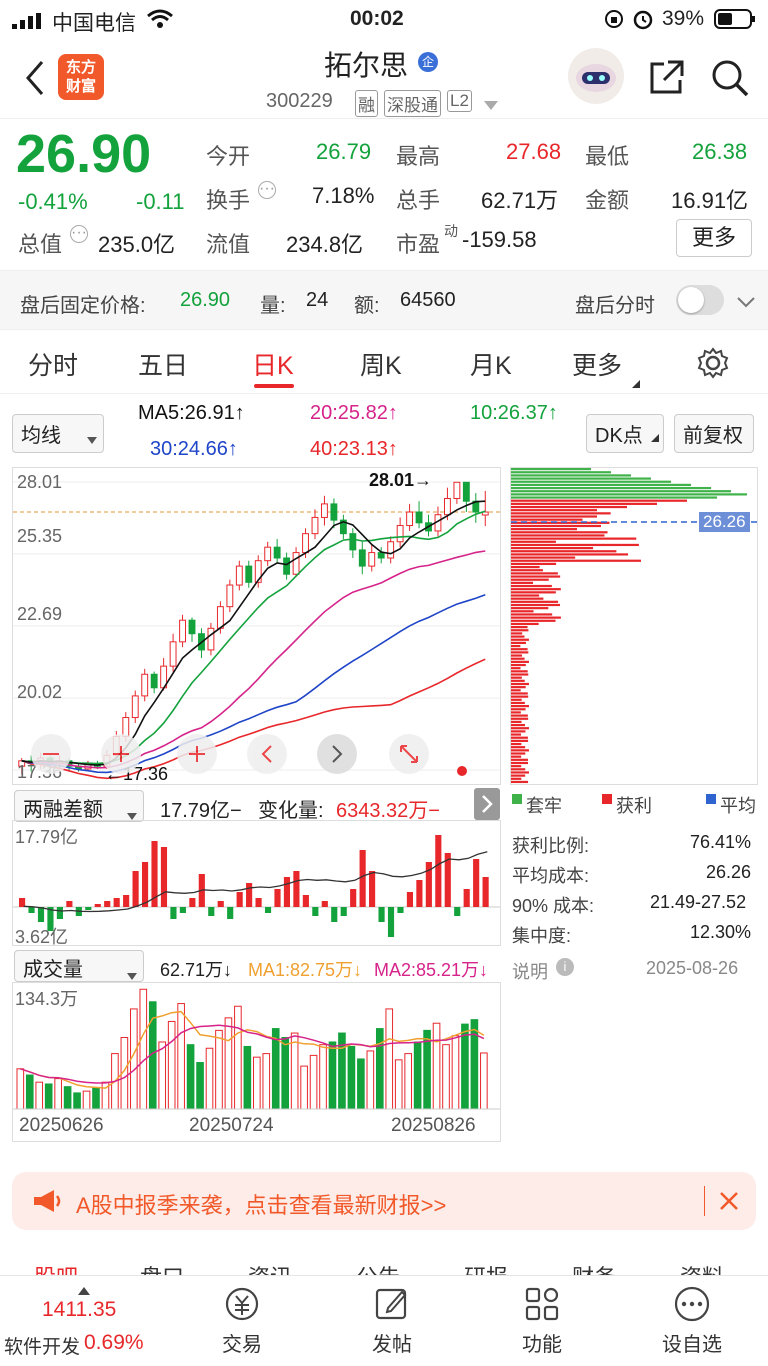 This screenshot has width=768, height=1366. Describe the element at coordinates (714, 433) in the screenshot. I see `adjust-button: 前复权` at that location.